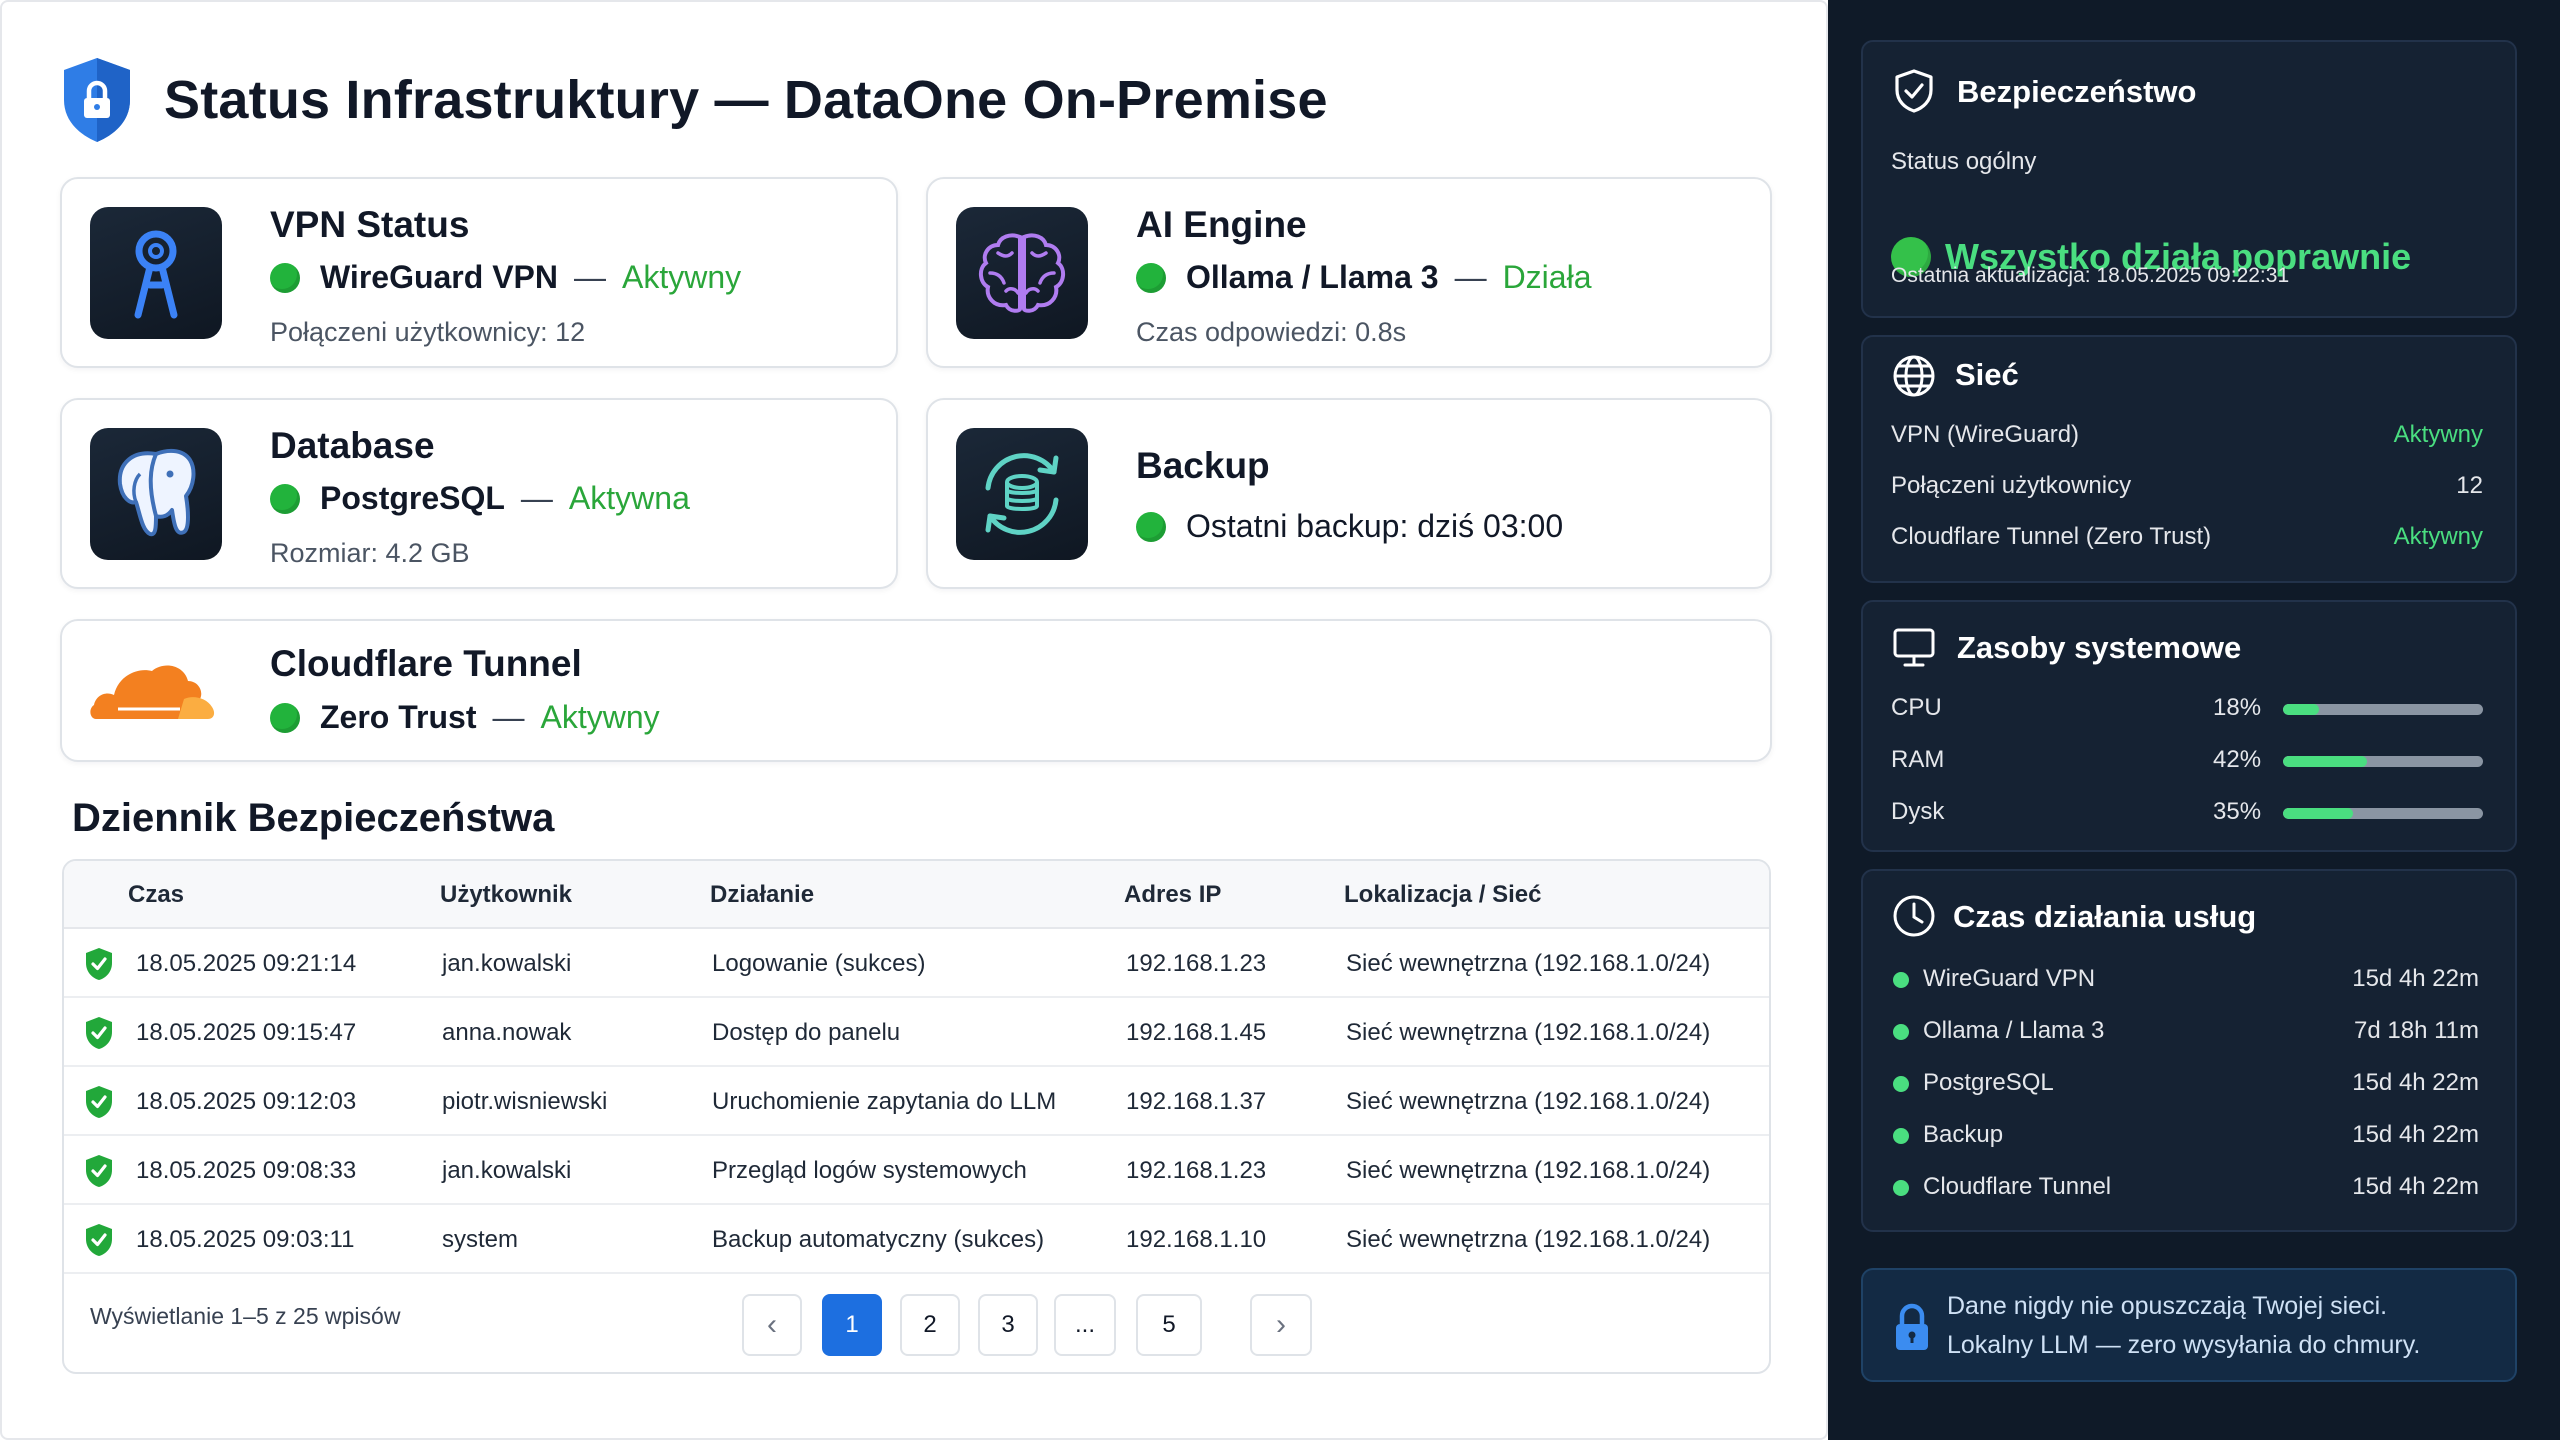 Image resolution: width=2560 pixels, height=1440 pixels. Describe the element at coordinates (2438, 434) in the screenshot. I see `network-item-value: Aktywny` at that location.